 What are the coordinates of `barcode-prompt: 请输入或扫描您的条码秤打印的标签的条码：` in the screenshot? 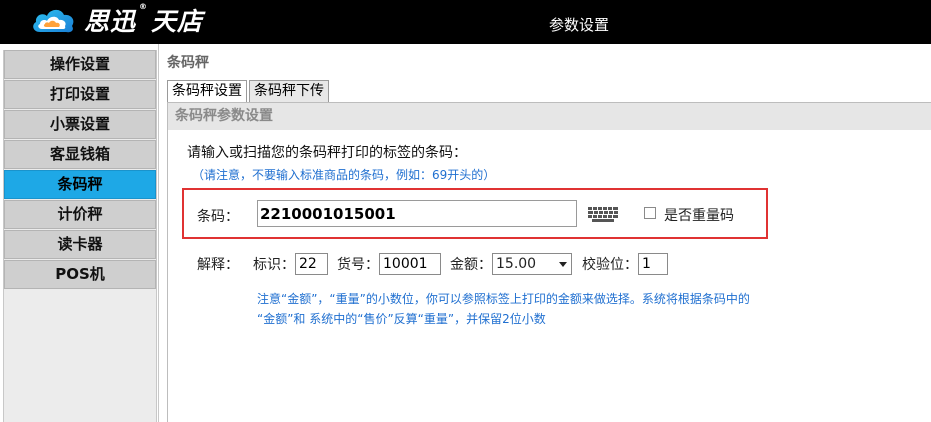 It's located at (327, 153).